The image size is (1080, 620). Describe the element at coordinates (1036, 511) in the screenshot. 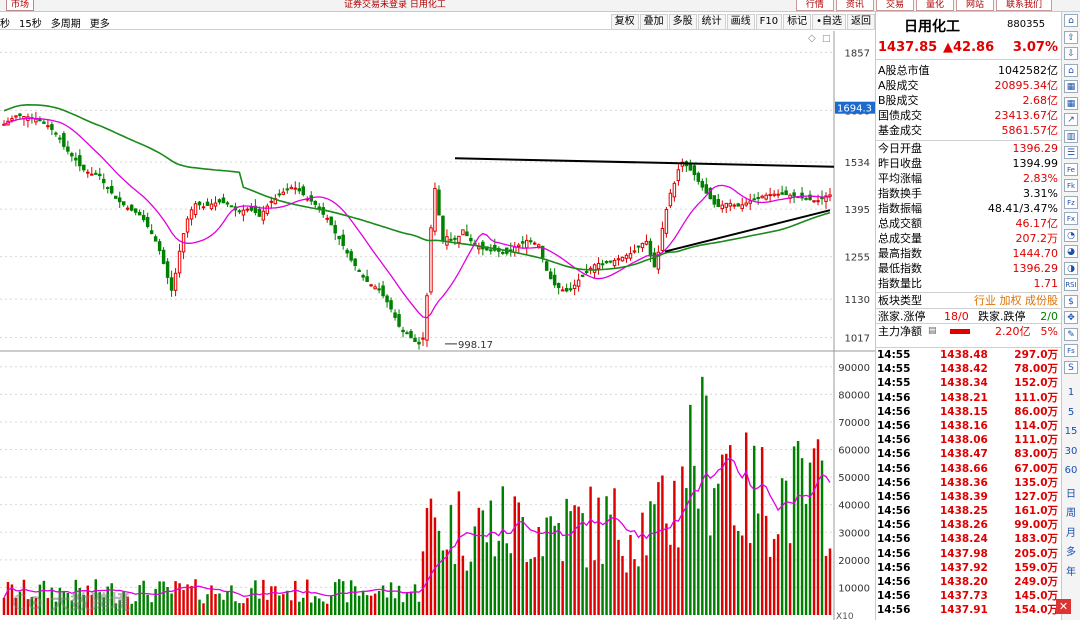

I see `tick-volume: 161.0万` at that location.